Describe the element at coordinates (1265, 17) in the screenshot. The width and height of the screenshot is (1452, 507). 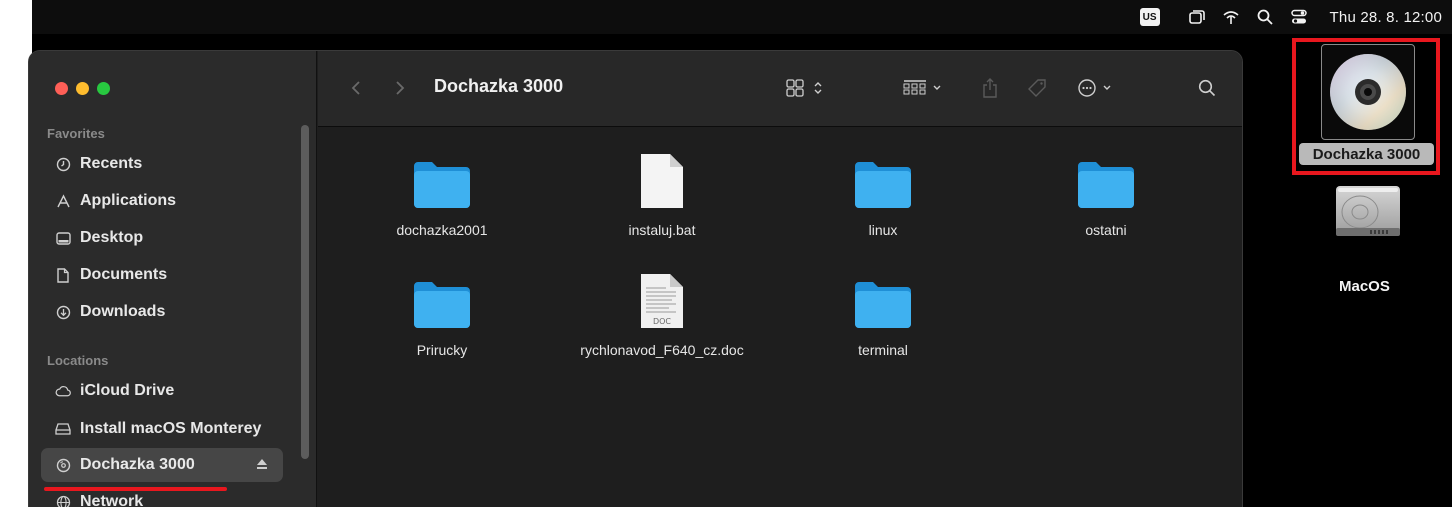
I see `spotlight-icon` at that location.